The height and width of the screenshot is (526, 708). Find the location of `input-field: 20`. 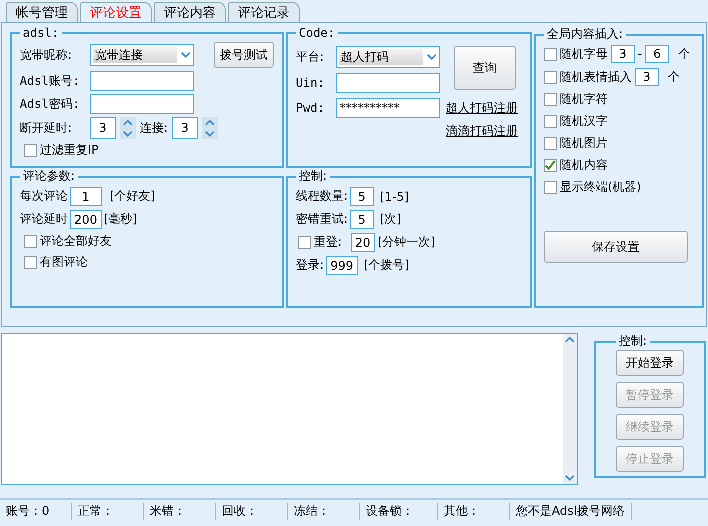

input-field: 20 is located at coordinates (363, 242).